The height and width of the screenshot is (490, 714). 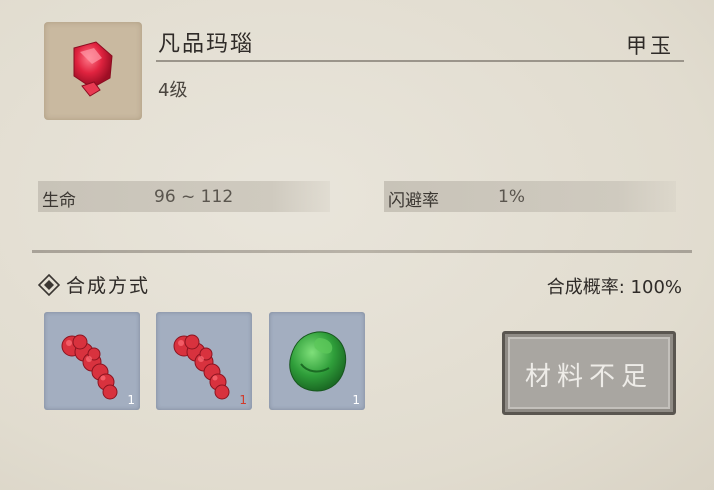 What do you see at coordinates (614, 287) in the screenshot?
I see `synthesis-rate: 合成概率: 100%` at bounding box center [614, 287].